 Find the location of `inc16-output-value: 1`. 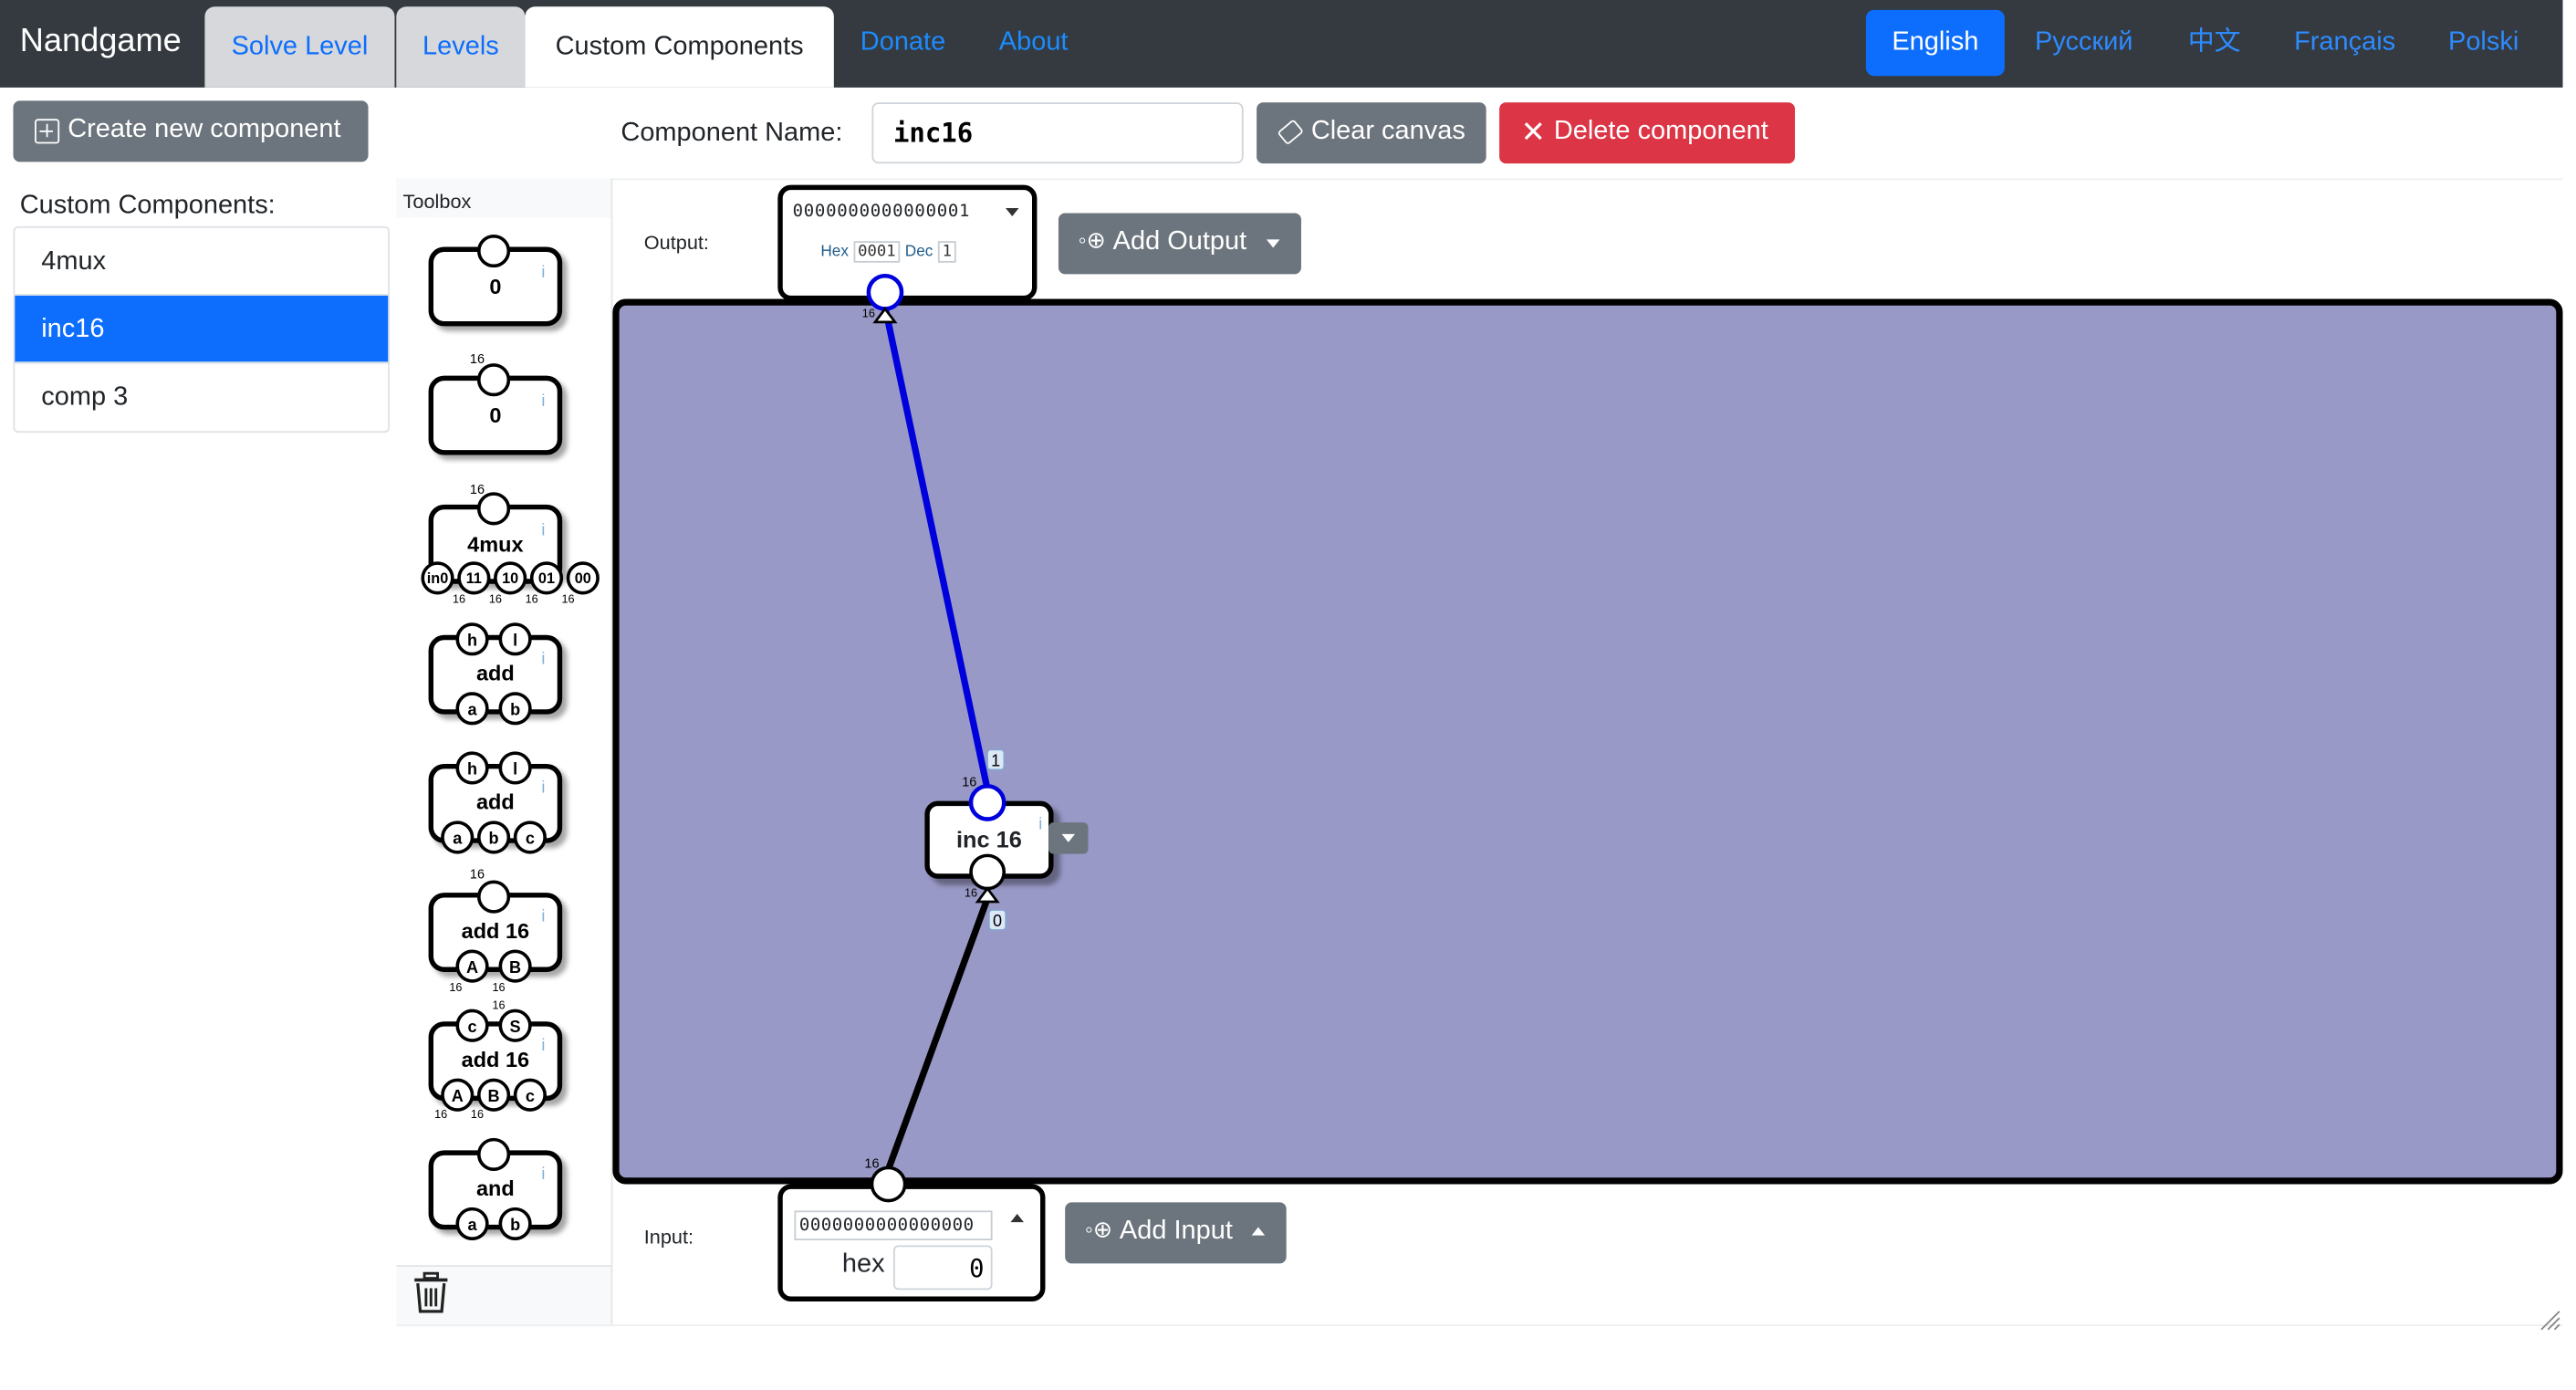

inc16-output-value: 1 is located at coordinates (995, 761).